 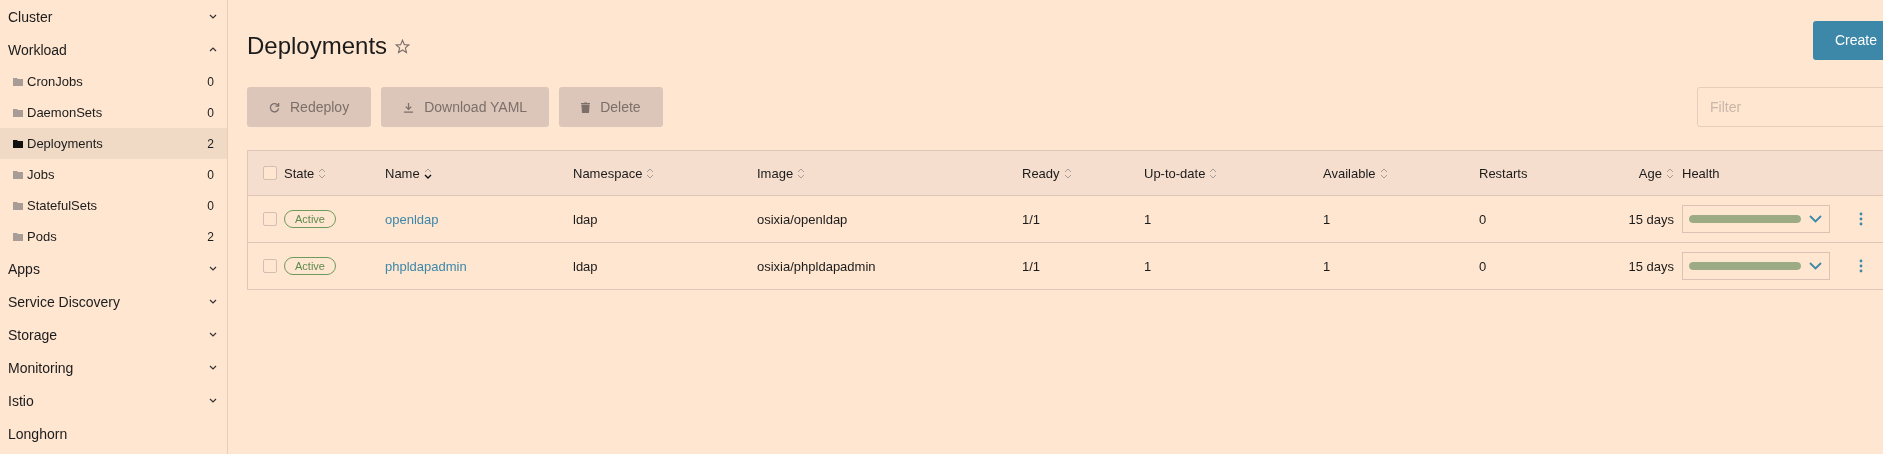 What do you see at coordinates (317, 46) in the screenshot?
I see `page-title: Deployments` at bounding box center [317, 46].